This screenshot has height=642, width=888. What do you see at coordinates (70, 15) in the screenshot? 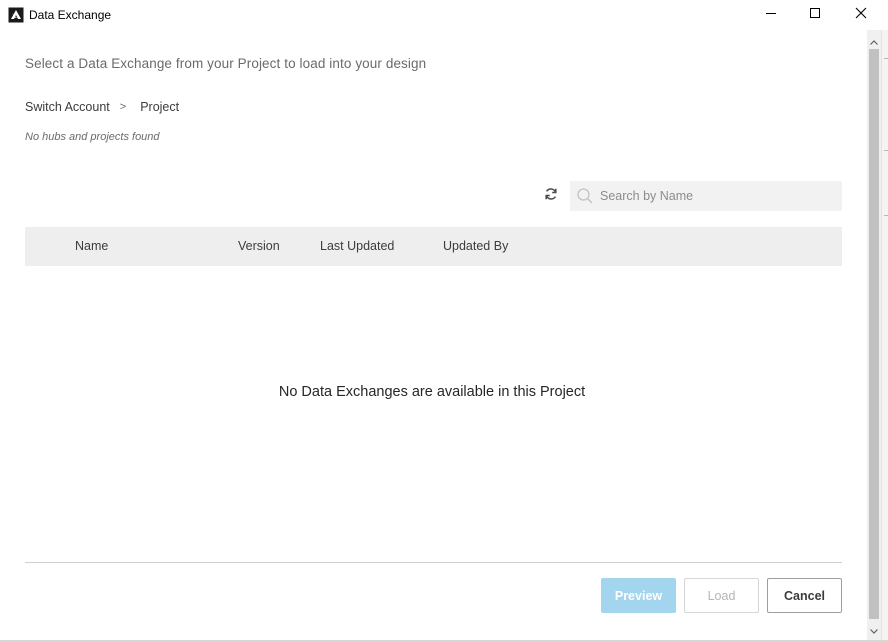
I see `window-title: Data Exchange` at bounding box center [70, 15].